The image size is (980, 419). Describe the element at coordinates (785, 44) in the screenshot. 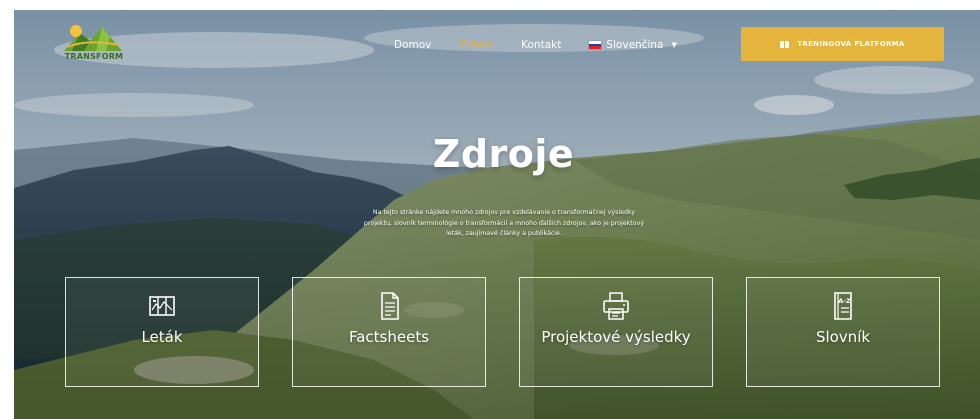

I see `book-icon` at that location.